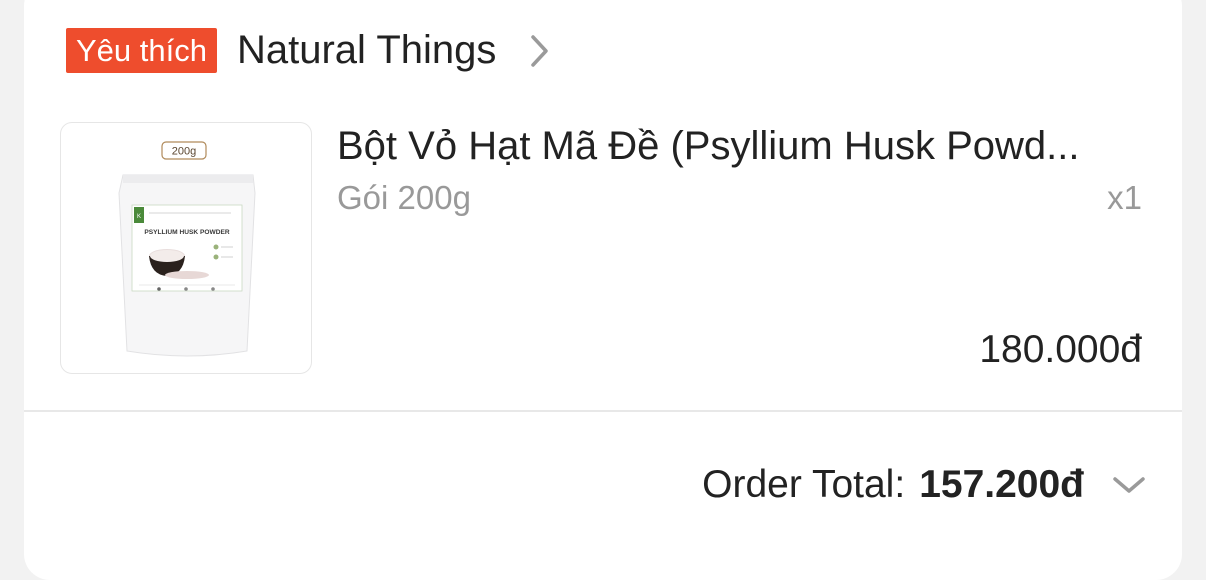  I want to click on order-total-value: 157.200đ, so click(1001, 484).